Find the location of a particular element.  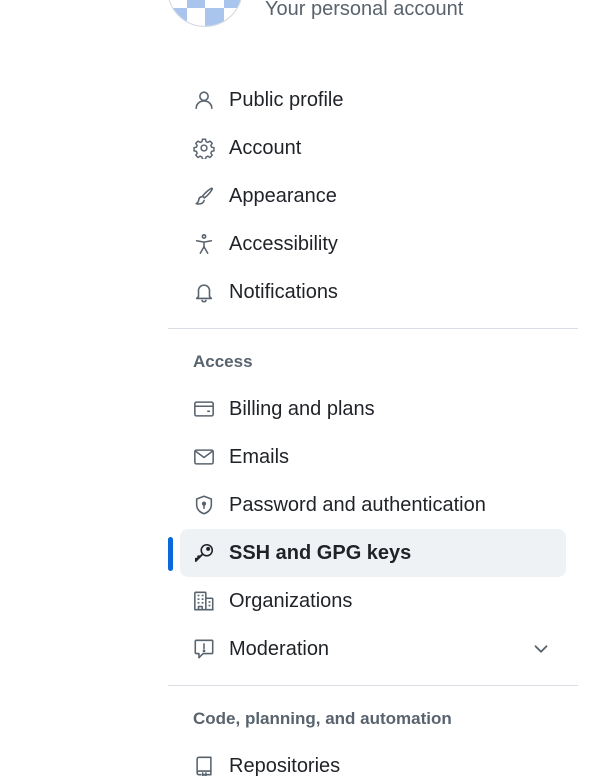

sidebar-item-repositories: Repositories is located at coordinates (373, 759).